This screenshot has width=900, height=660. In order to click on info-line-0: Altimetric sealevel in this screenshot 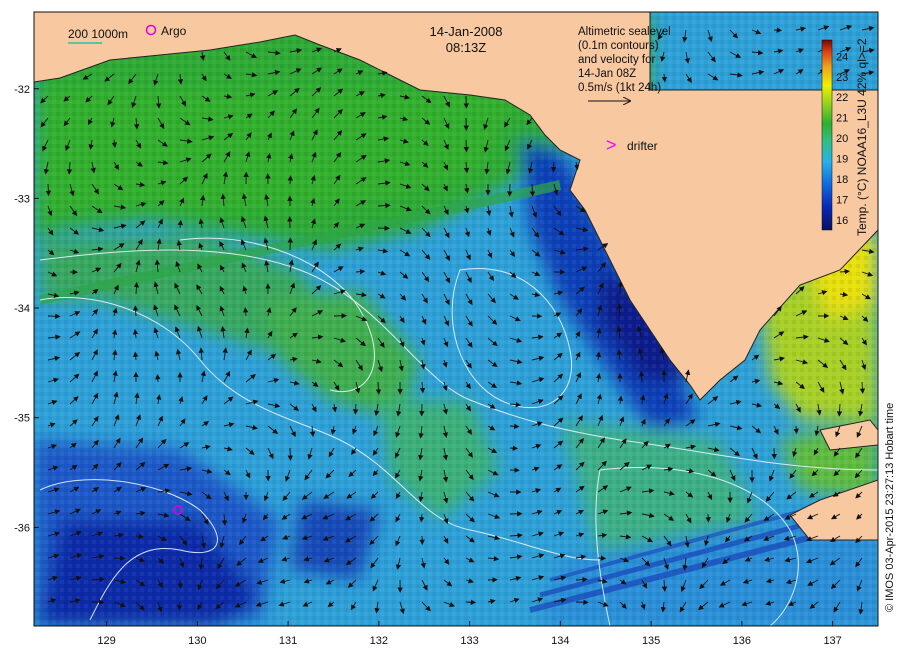, I will do `click(624, 32)`.